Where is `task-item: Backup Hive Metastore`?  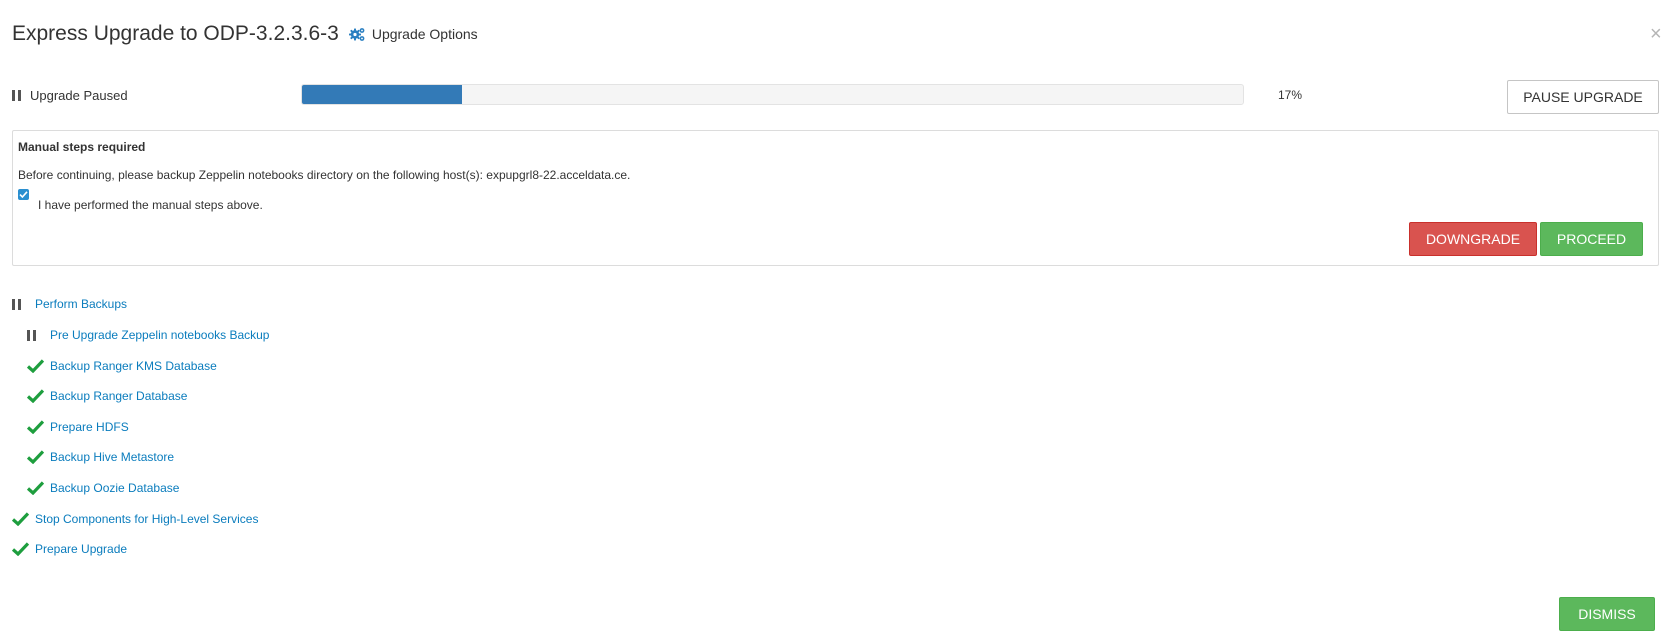
task-item: Backup Hive Metastore is located at coordinates (100, 457).